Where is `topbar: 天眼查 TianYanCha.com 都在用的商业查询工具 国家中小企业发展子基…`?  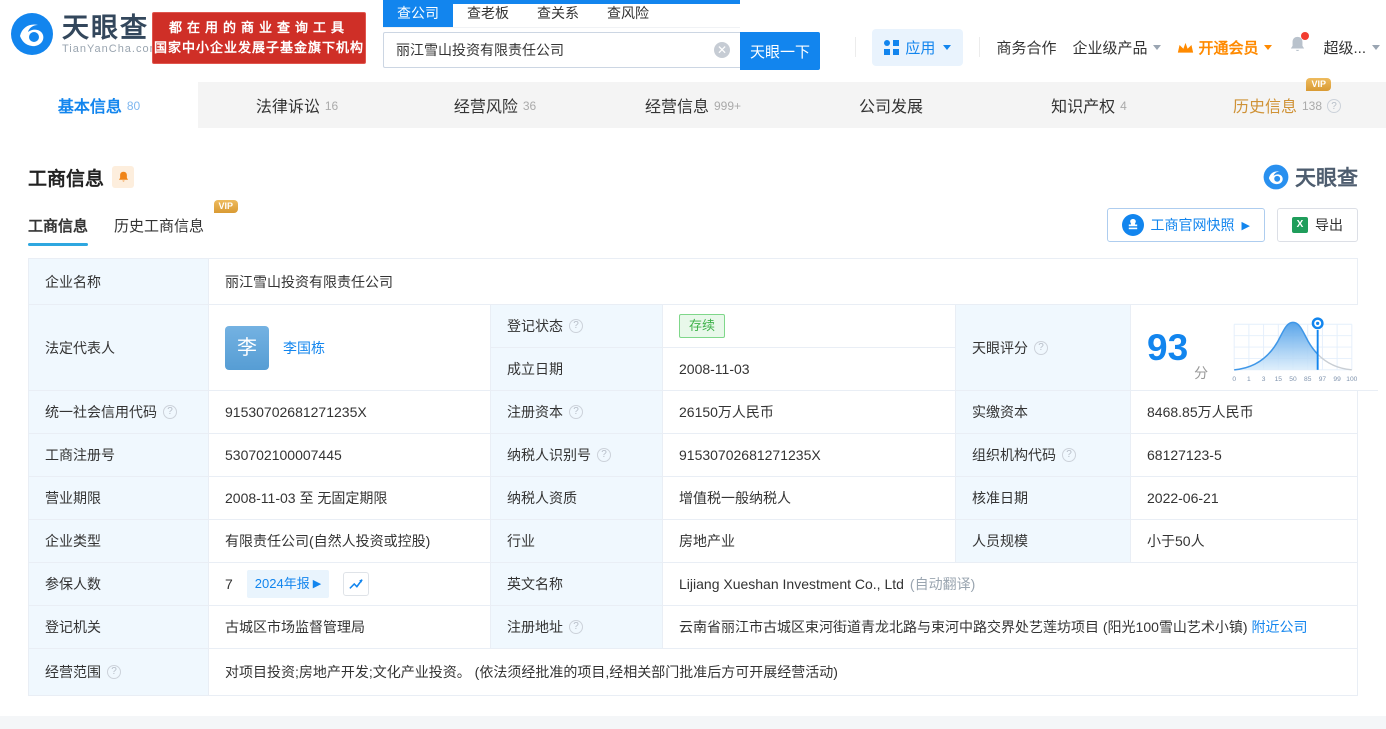 topbar: 天眼查 TianYanCha.com 都在用的商业查询工具 国家中小企业发展子基… is located at coordinates (693, 41).